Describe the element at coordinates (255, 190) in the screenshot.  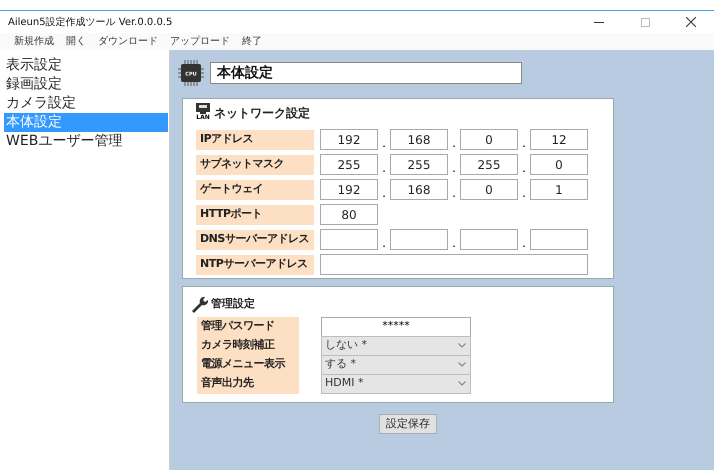
I see `field-label: ゲートウェイ` at that location.